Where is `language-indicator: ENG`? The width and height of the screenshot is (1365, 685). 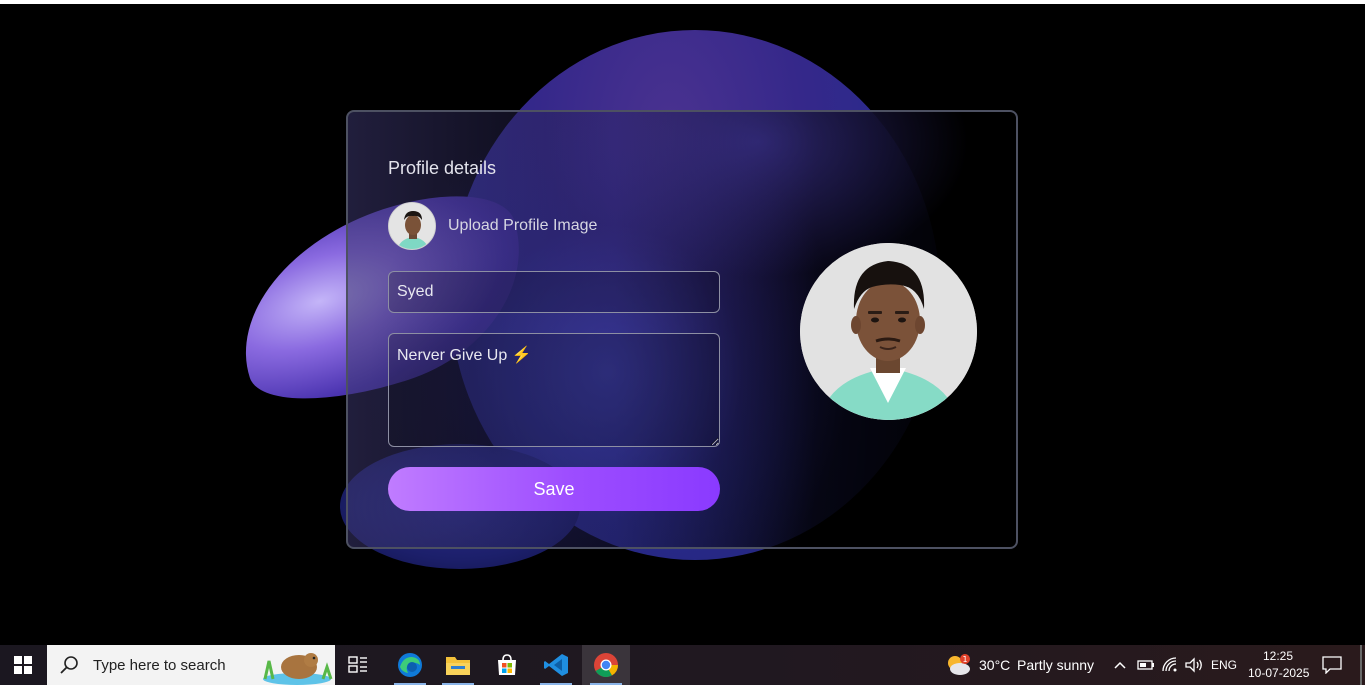 language-indicator: ENG is located at coordinates (1224, 665).